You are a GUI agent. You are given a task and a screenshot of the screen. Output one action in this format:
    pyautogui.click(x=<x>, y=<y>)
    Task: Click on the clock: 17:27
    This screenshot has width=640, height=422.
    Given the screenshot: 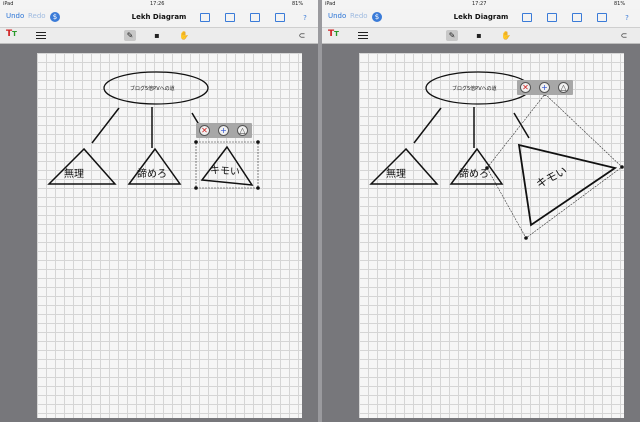 What is the action you would take?
    pyautogui.click(x=479, y=4)
    